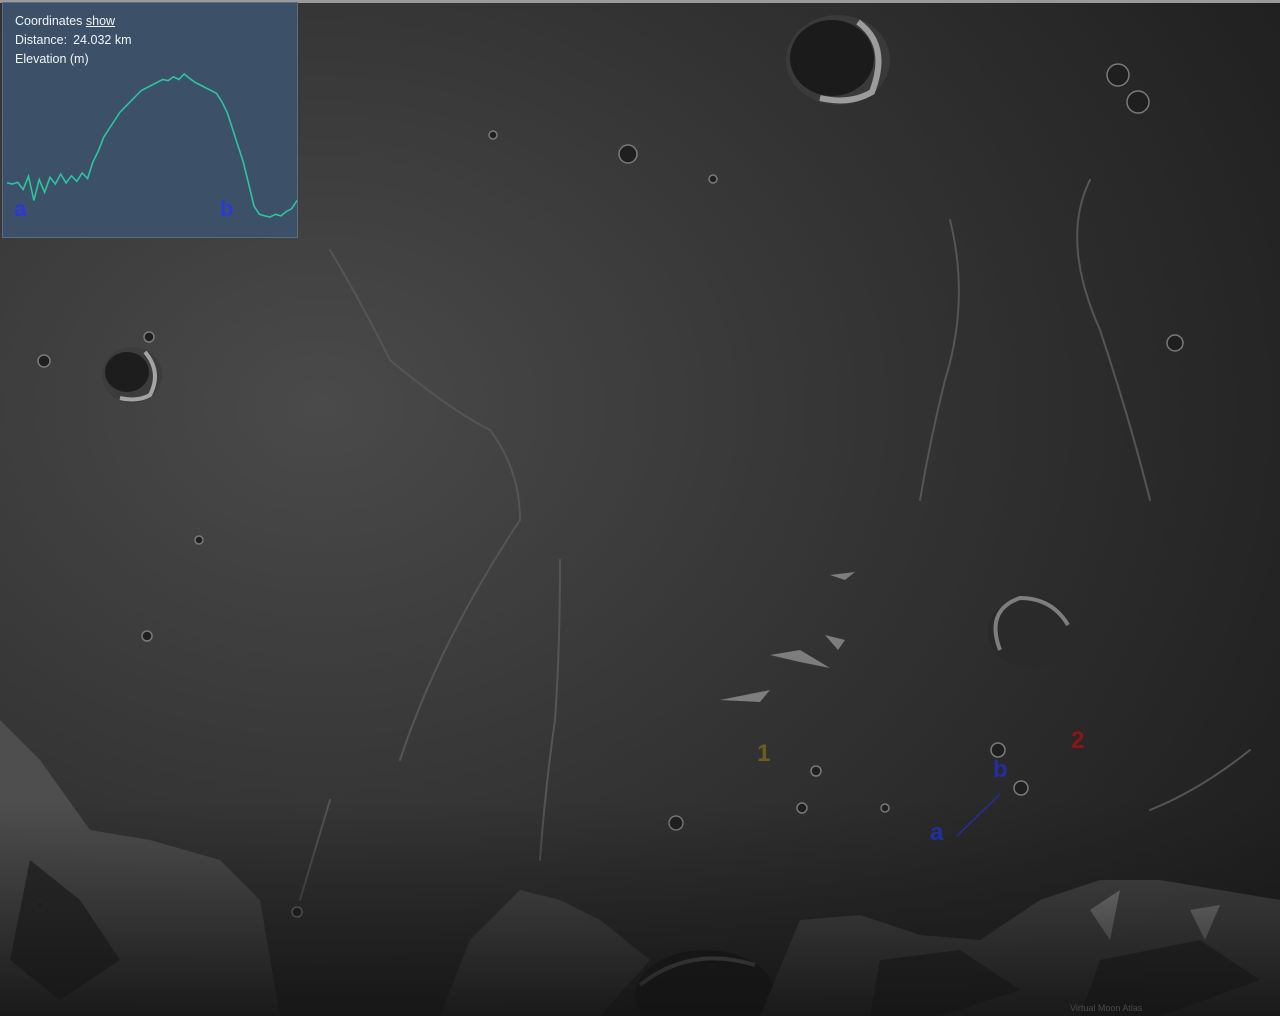  Describe the element at coordinates (1000, 769) in the screenshot. I see `map-point-b: b` at that location.